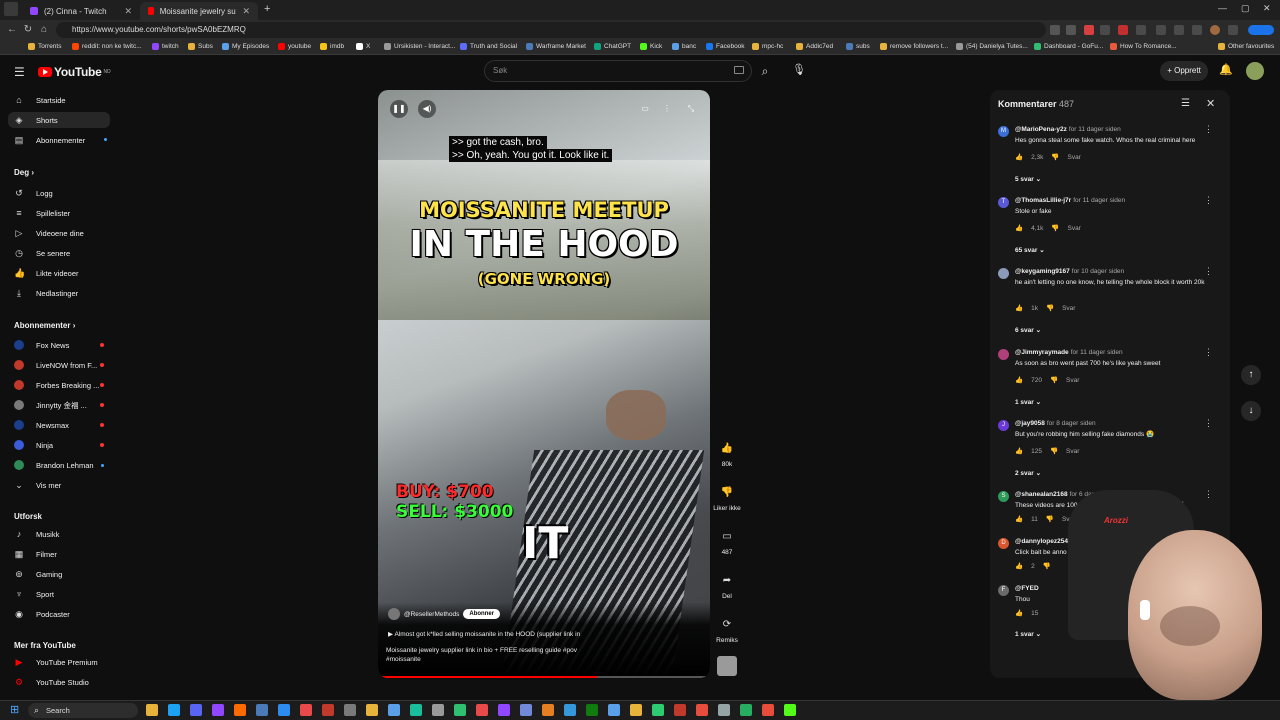  What do you see at coordinates (1233, 30) in the screenshot?
I see `more-icon` at bounding box center [1233, 30].